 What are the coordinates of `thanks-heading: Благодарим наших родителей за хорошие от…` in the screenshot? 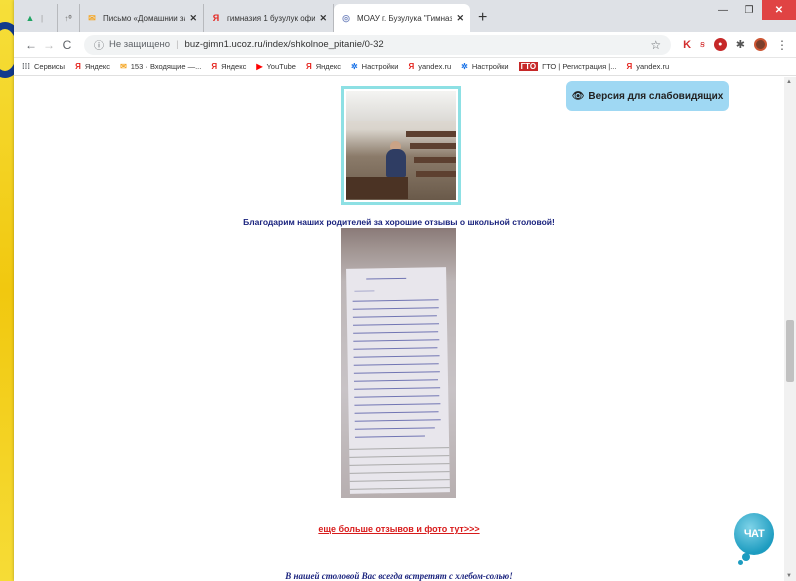 It's located at (399, 222).